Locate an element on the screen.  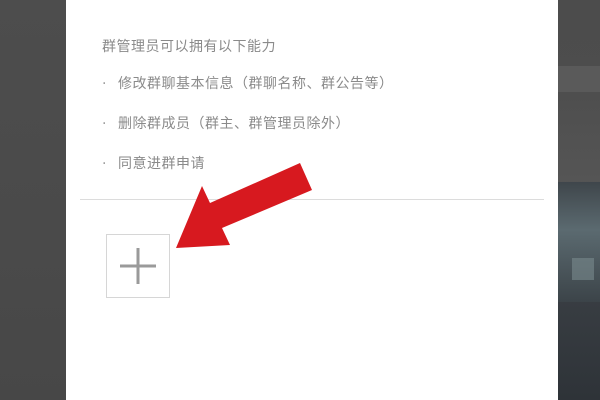
plus-icon is located at coordinates (138, 266).